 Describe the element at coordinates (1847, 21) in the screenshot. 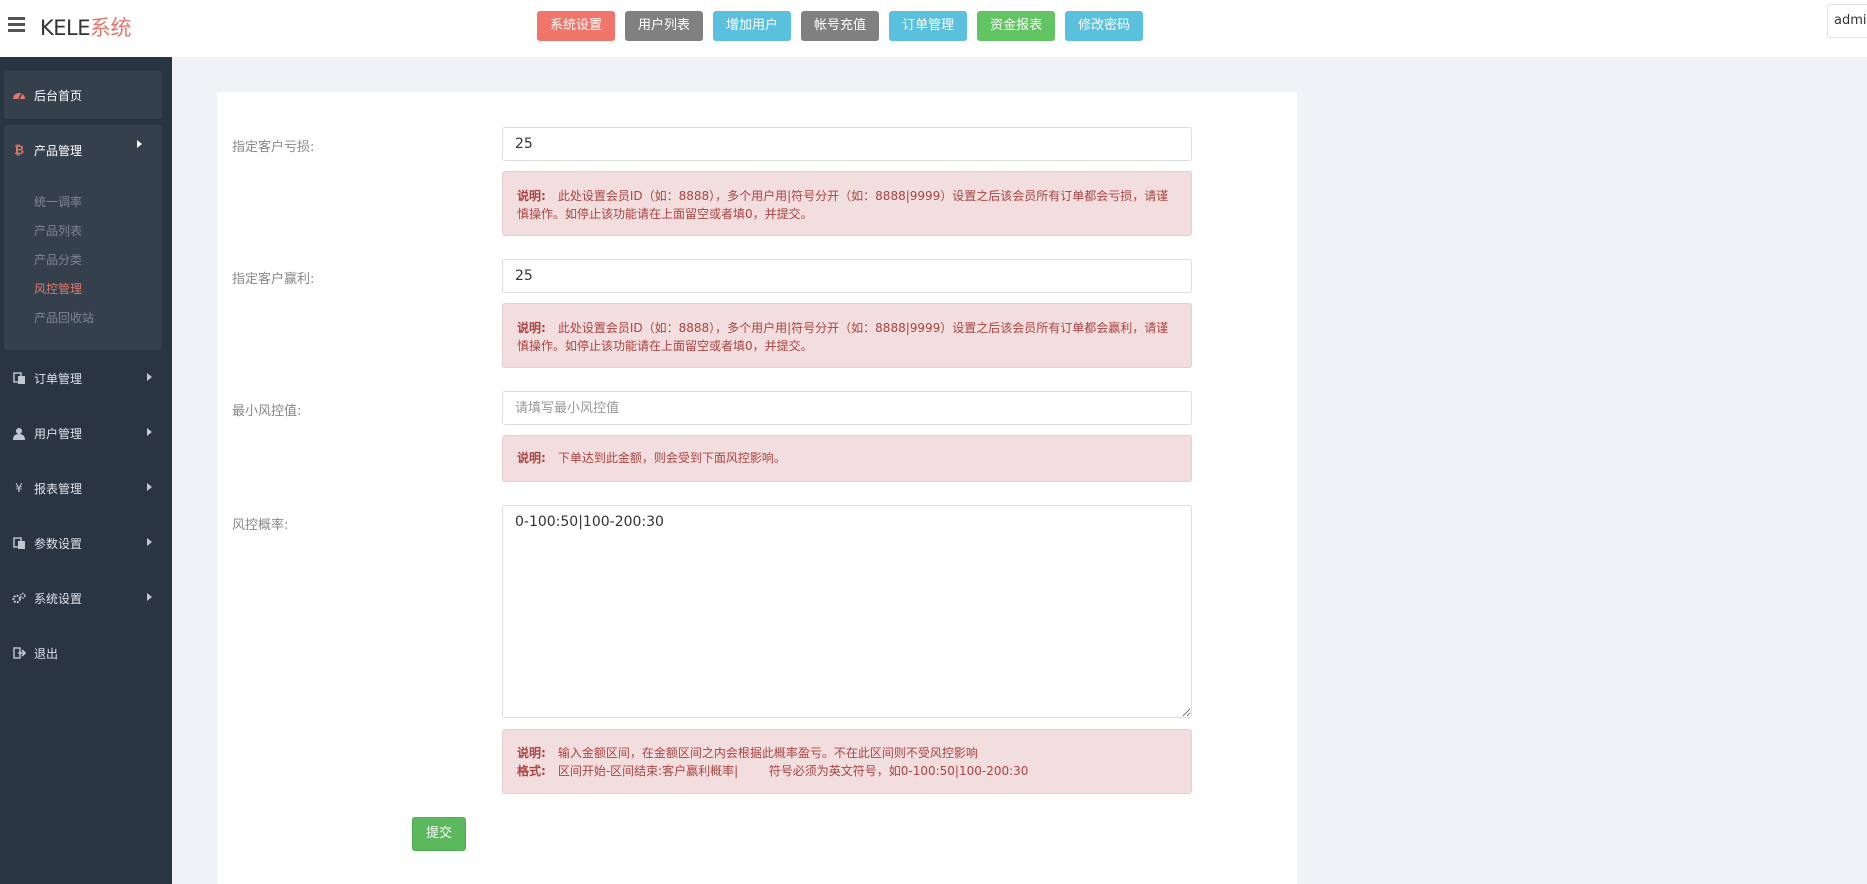

I see `admin-user-menu: admin` at that location.